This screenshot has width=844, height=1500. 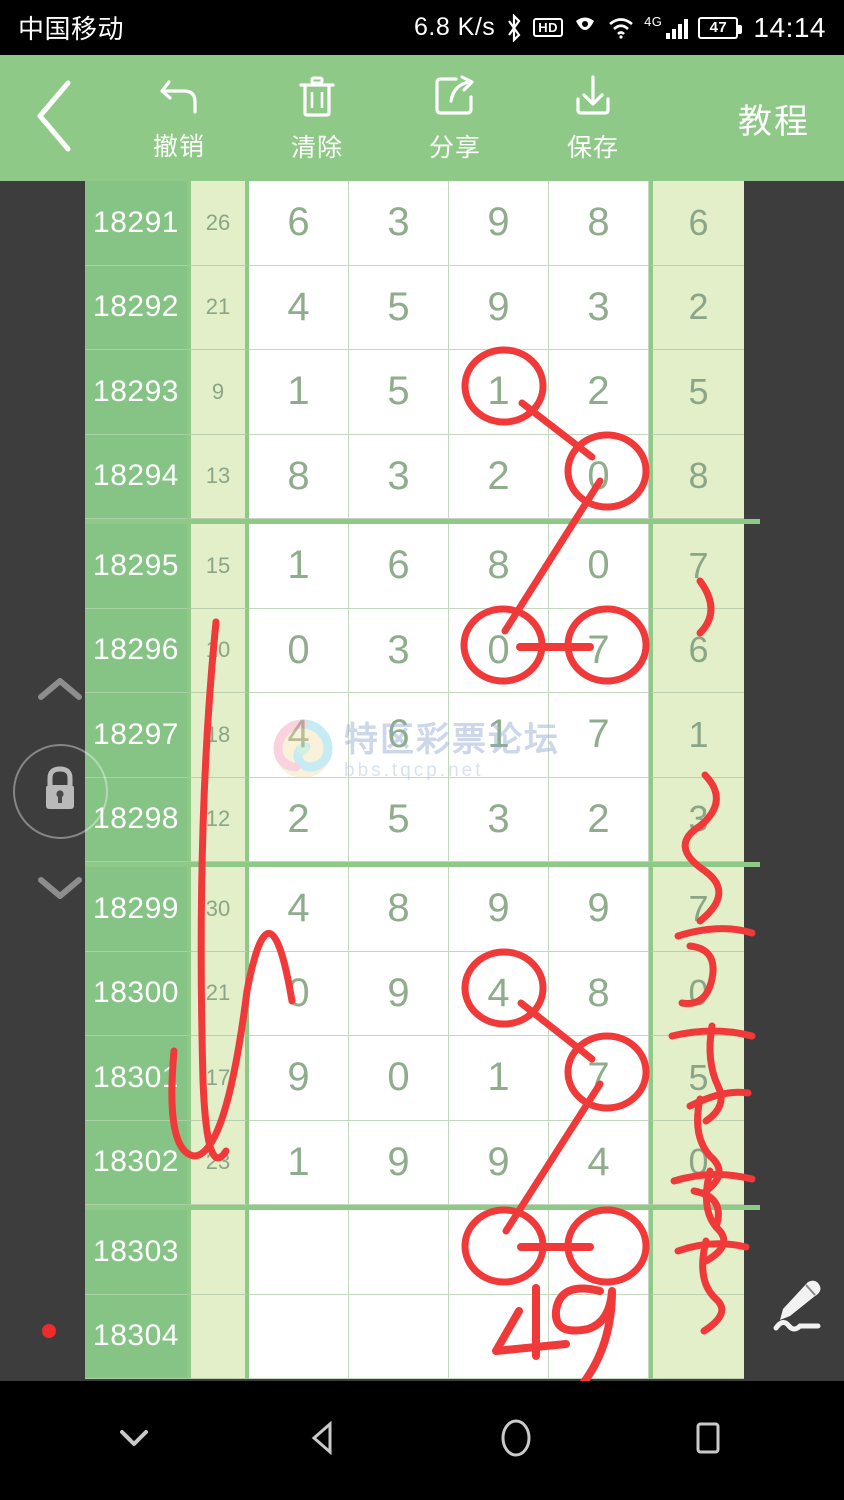 I want to click on sum-cell: 21, so click(x=218, y=307).